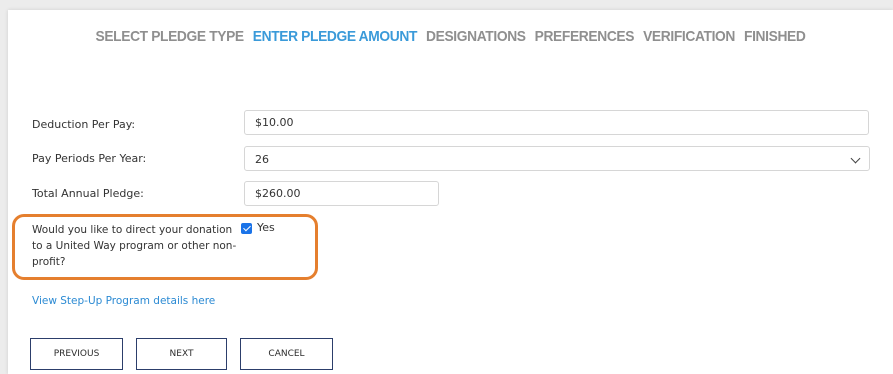 The height and width of the screenshot is (374, 893). What do you see at coordinates (181, 354) in the screenshot?
I see `next-button: NEXT` at bounding box center [181, 354].